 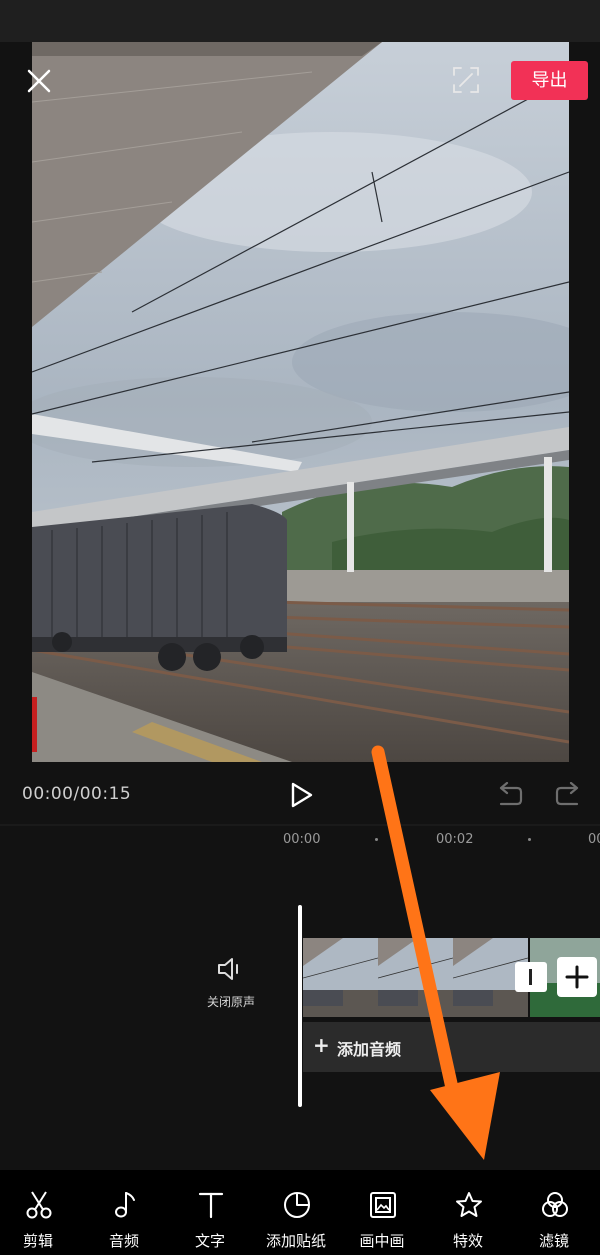 I want to click on filter-icon, so click(x=555, y=1204).